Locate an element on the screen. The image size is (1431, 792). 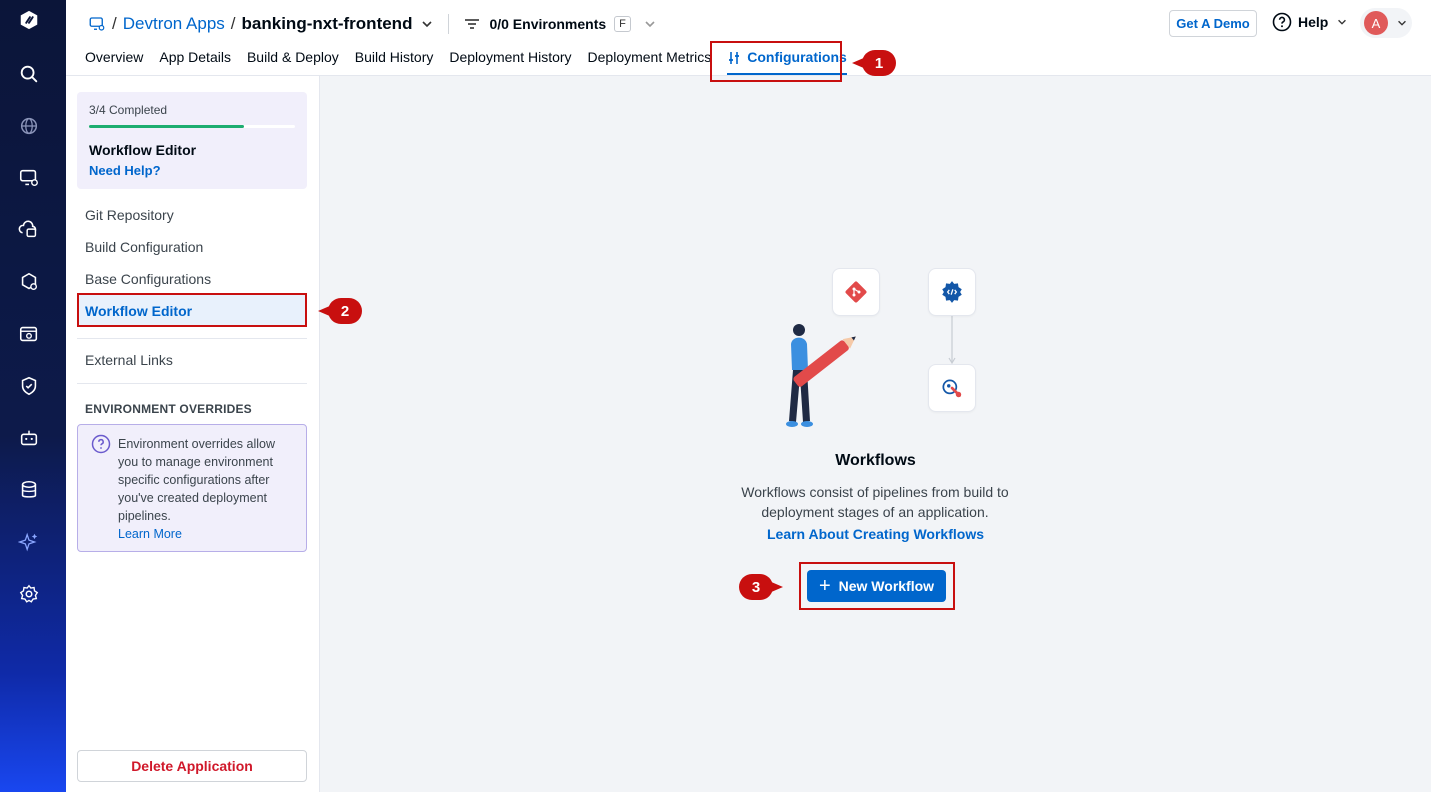
profile-menu: A is located at coordinates (1386, 23).